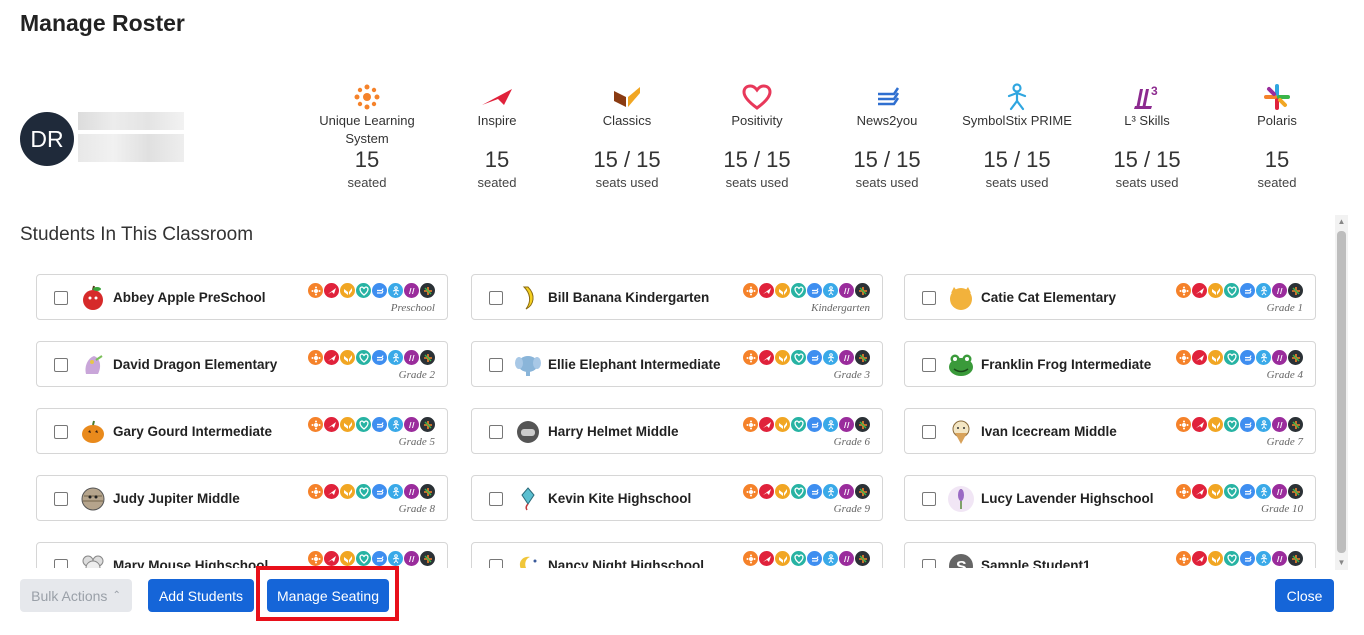  What do you see at coordinates (1049, 431) in the screenshot?
I see `student-name: Ivan Icecream Middle` at bounding box center [1049, 431].